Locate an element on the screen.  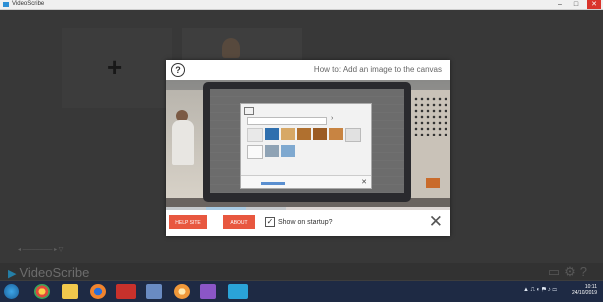
dialog-close-icon: ✕ is located at coordinates (364, 182).